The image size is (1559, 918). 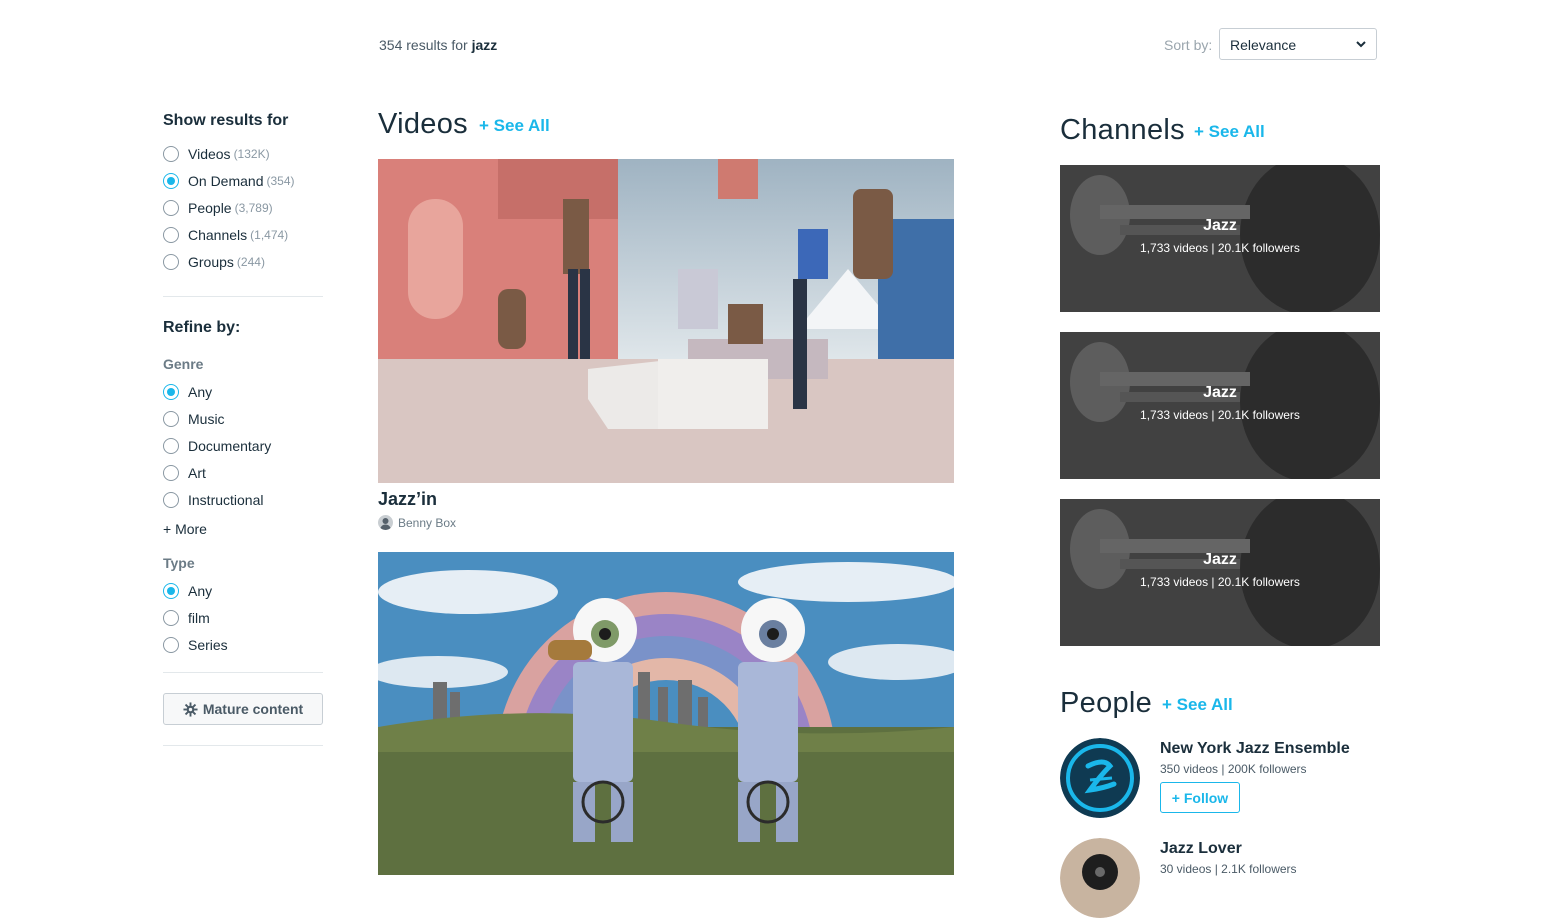 I want to click on people-see-all-link: + See All, so click(x=1197, y=705).